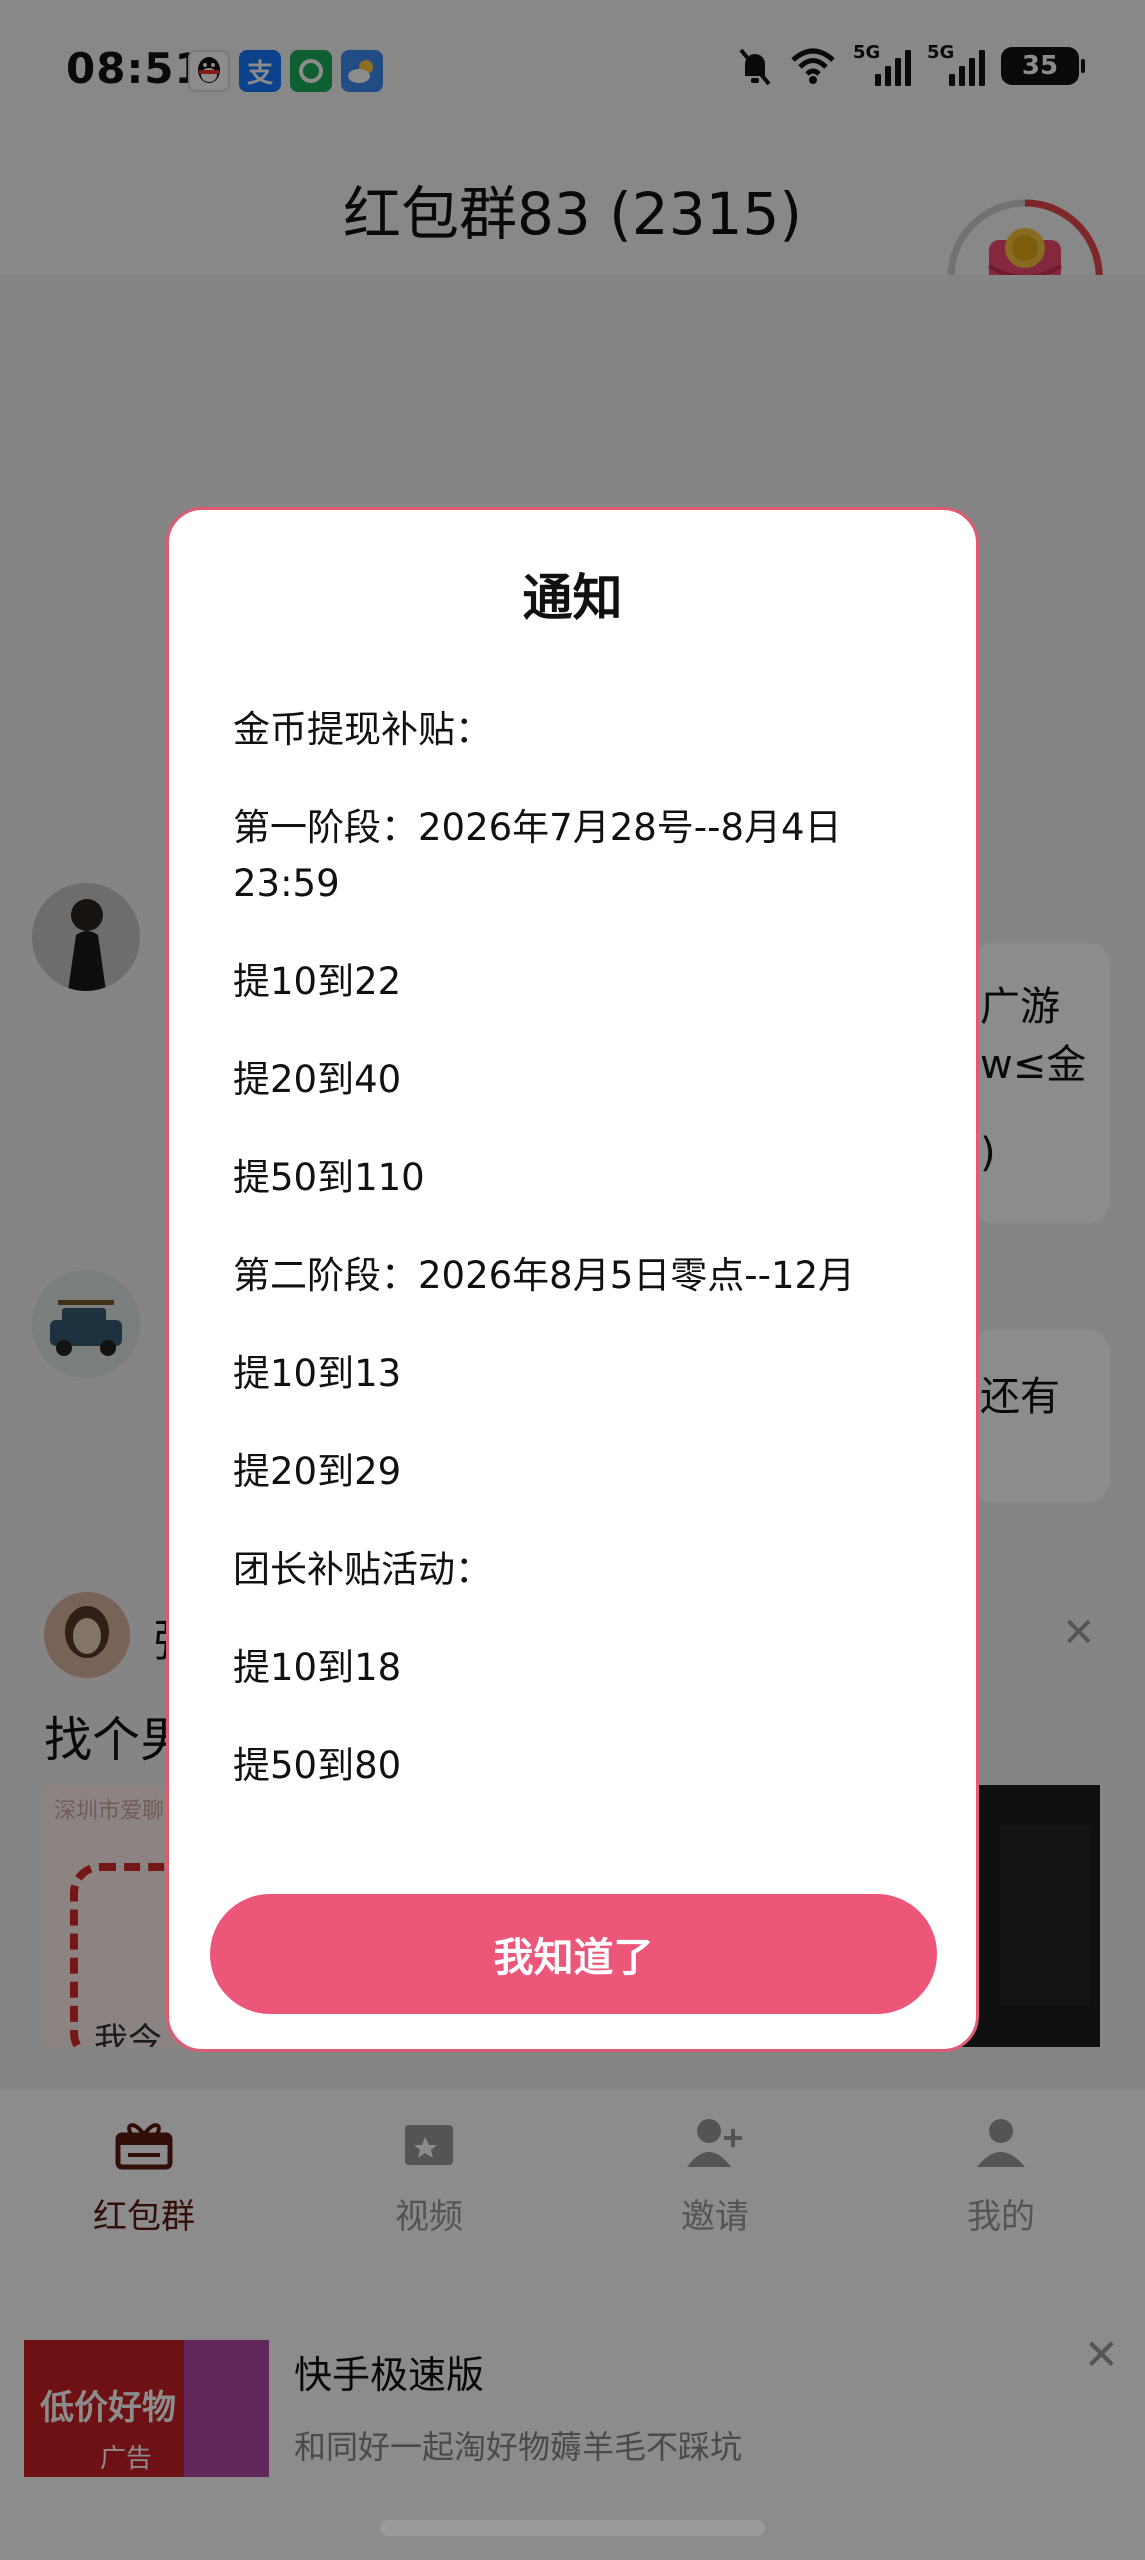  Describe the element at coordinates (572, 2528) in the screenshot. I see `home-indicator` at that location.